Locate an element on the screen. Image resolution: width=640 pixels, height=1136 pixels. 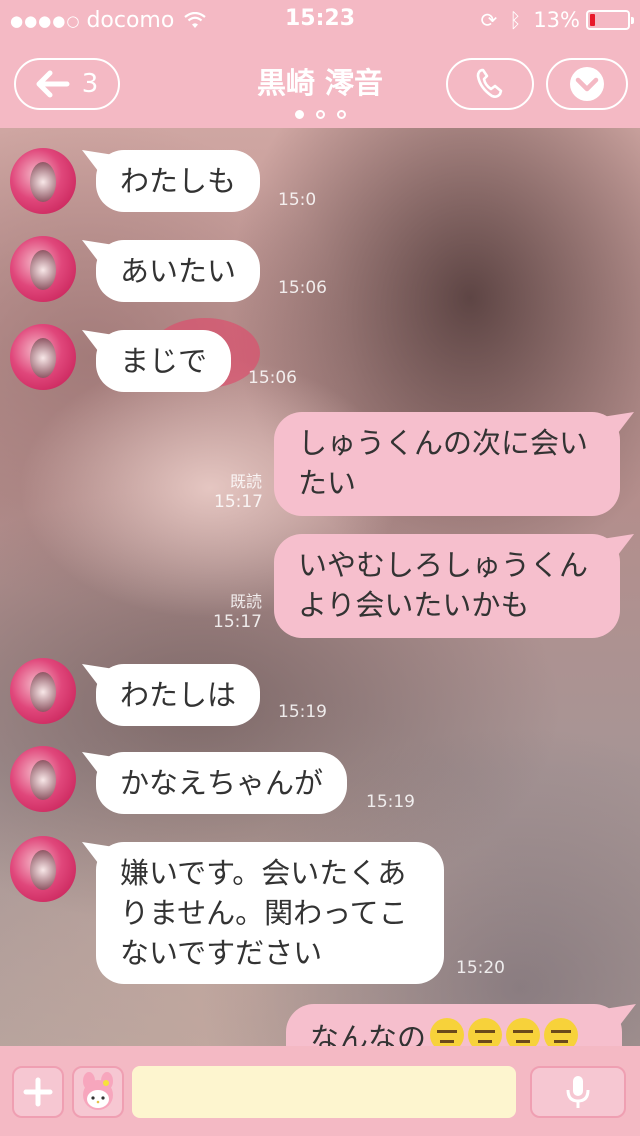
chevron-down-icon is located at coordinates (587, 84).